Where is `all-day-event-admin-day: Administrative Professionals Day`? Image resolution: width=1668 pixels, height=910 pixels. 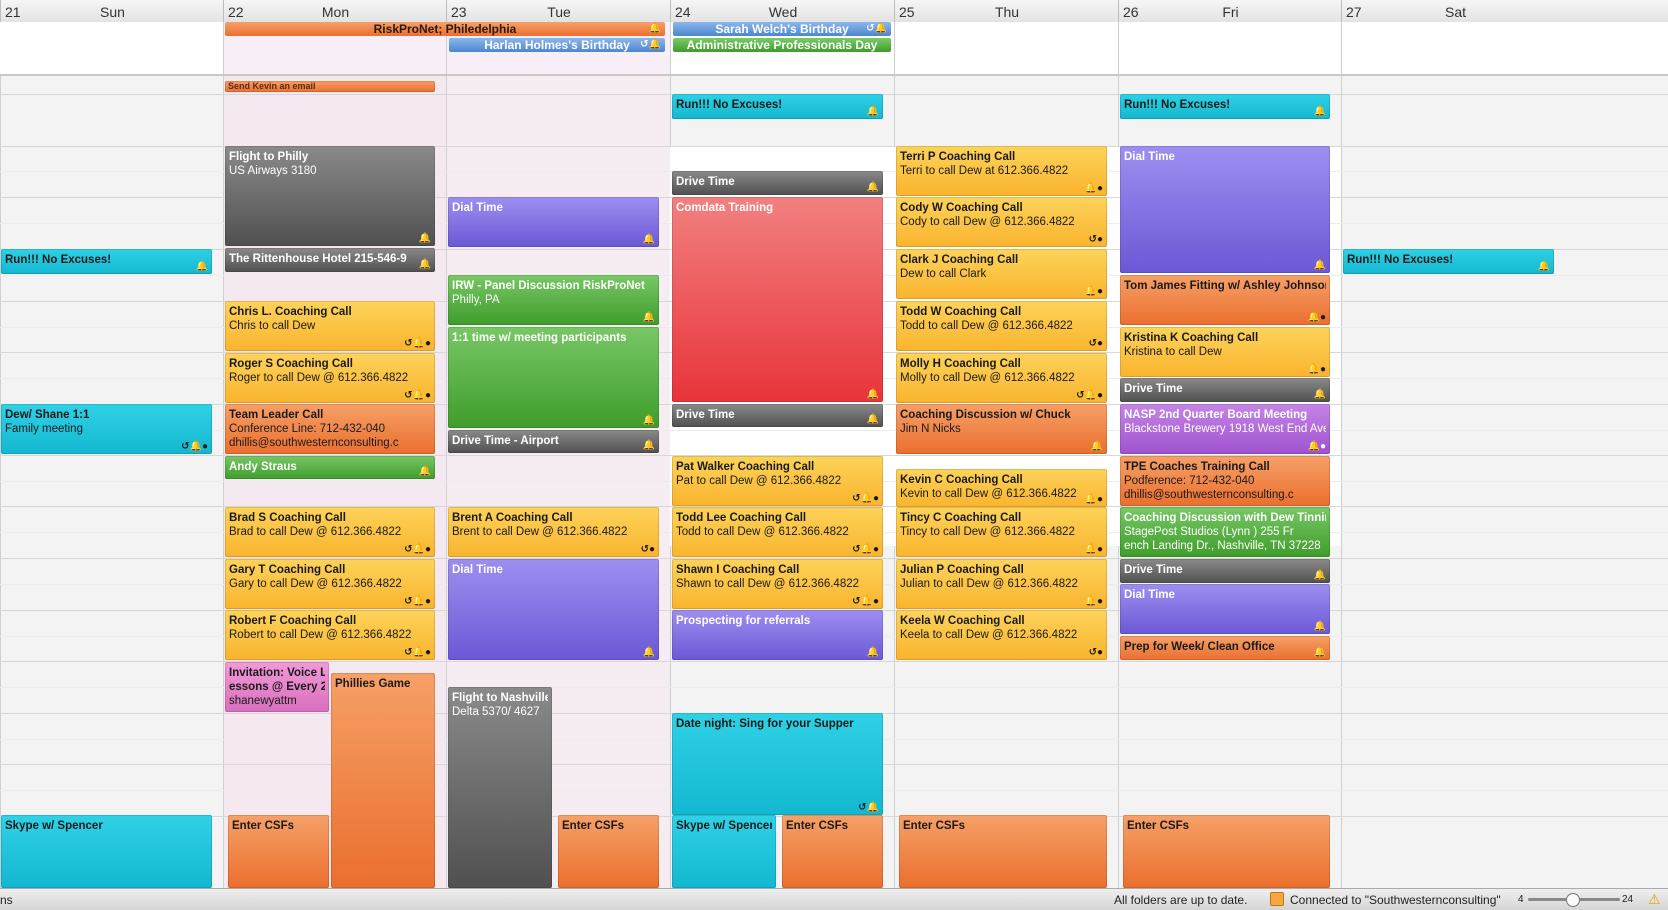 all-day-event-admin-day: Administrative Professionals Day is located at coordinates (782, 45).